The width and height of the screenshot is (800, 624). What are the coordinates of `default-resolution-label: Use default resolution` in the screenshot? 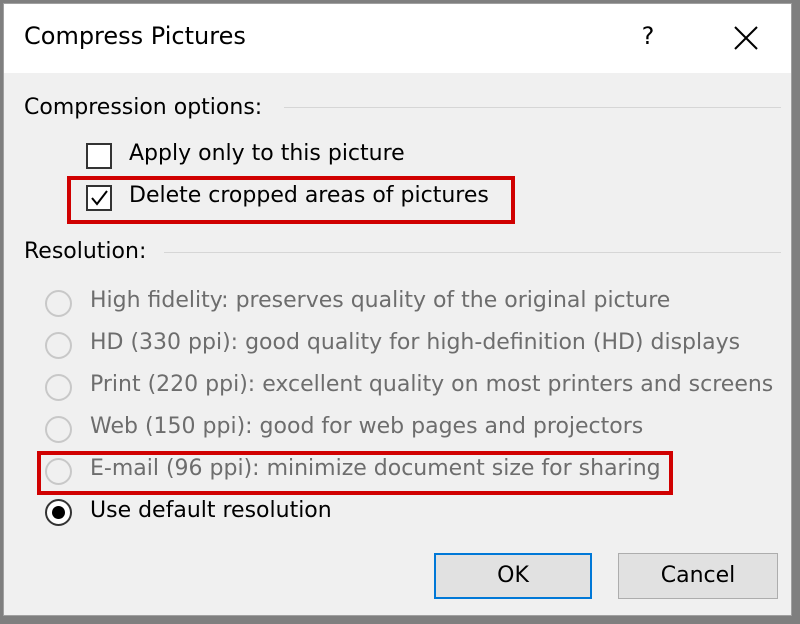 It's located at (211, 510).